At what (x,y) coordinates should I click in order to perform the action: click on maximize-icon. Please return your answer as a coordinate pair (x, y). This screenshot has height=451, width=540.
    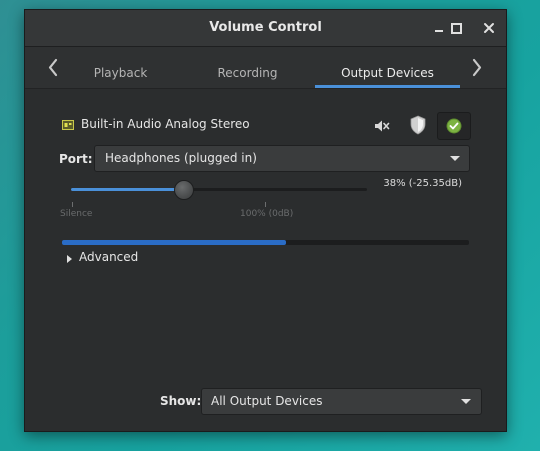
    Looking at the image, I should click on (456, 28).